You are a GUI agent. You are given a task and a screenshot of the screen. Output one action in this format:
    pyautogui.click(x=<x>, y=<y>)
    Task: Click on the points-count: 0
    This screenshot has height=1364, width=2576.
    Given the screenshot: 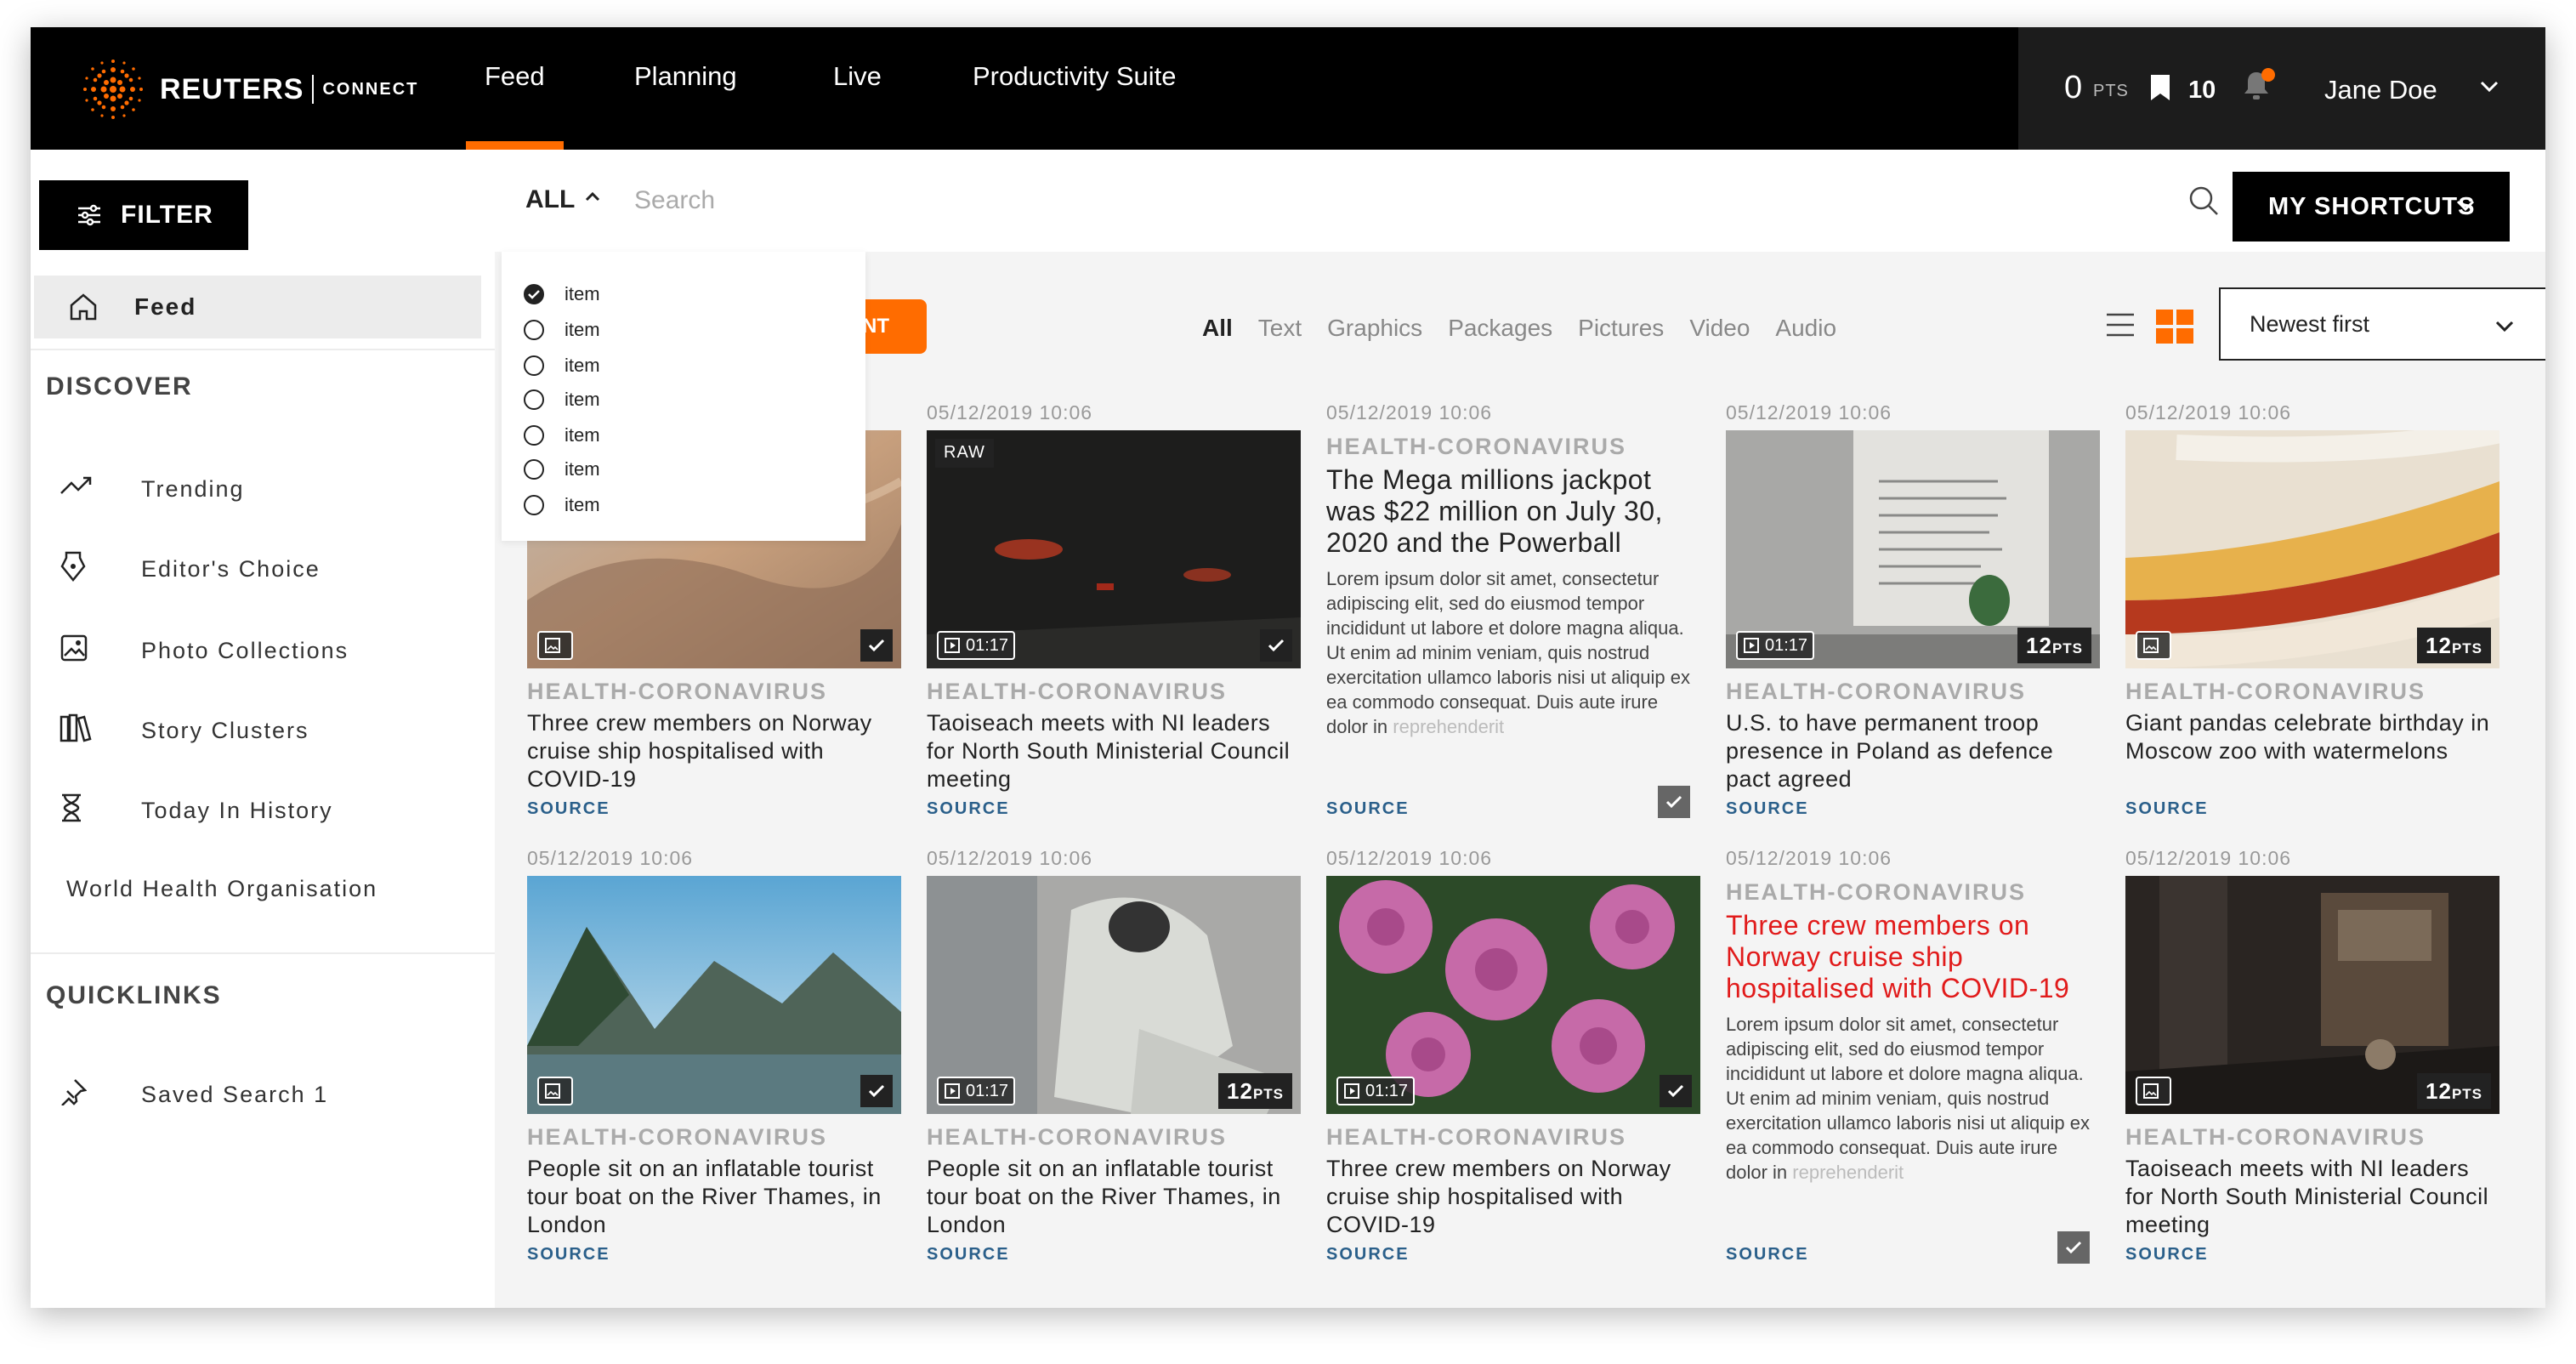 What is the action you would take?
    pyautogui.click(x=2073, y=88)
    